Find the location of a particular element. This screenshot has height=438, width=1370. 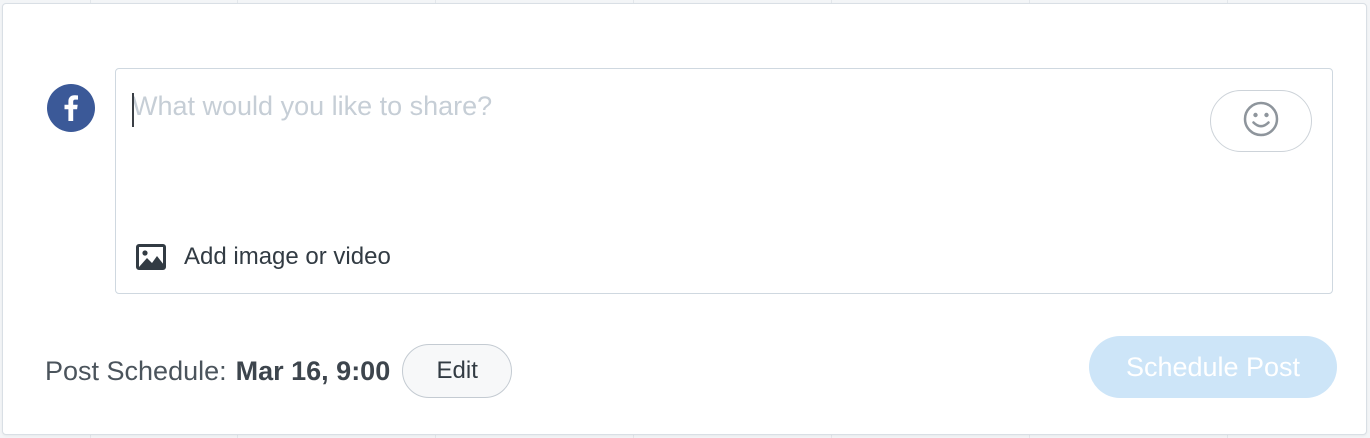

emoji-picker-button is located at coordinates (1261, 121).